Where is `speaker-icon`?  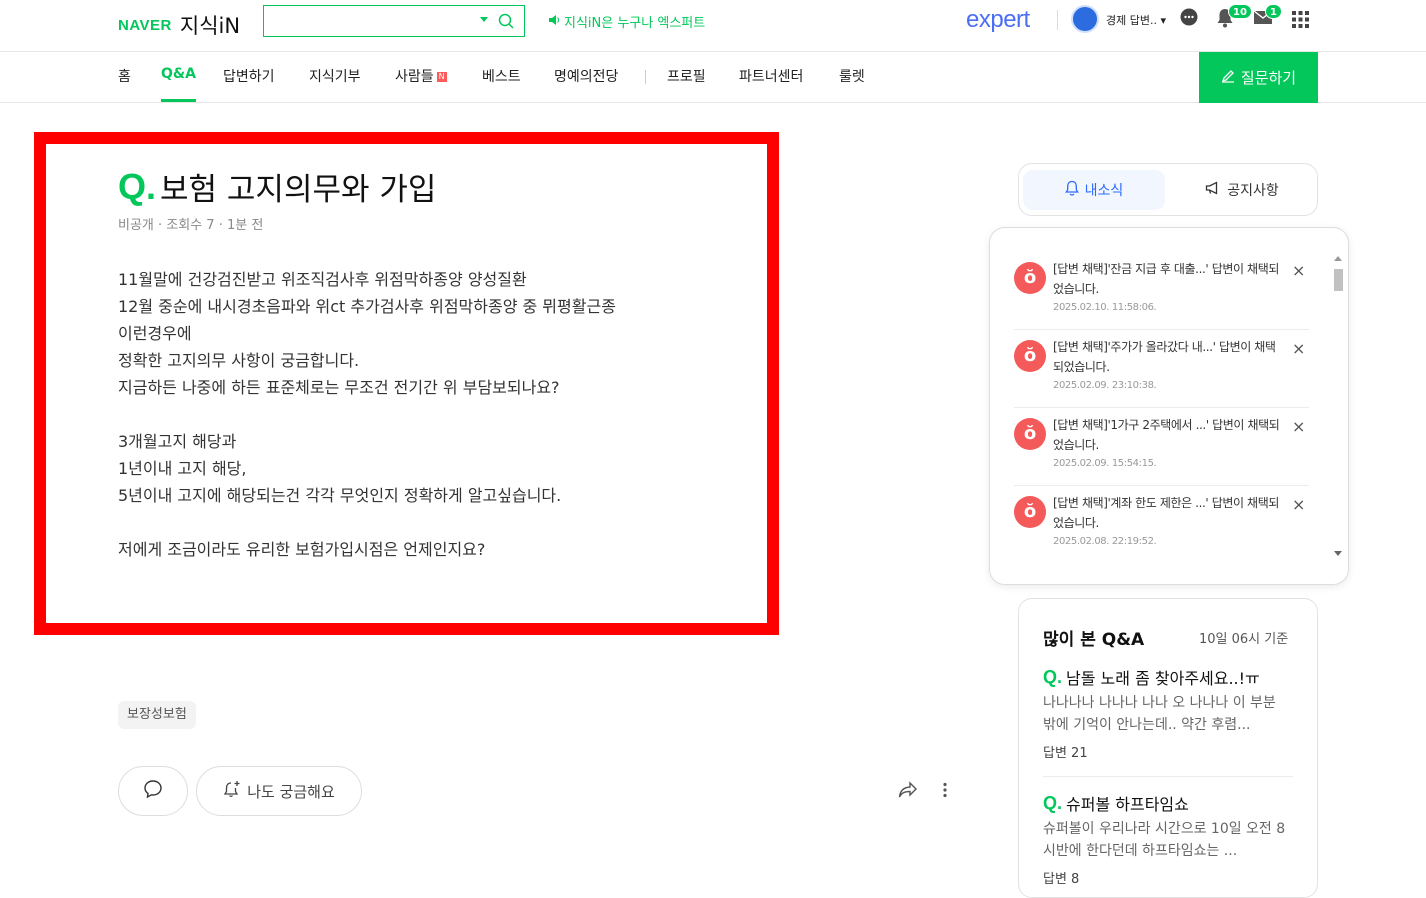 speaker-icon is located at coordinates (554, 22).